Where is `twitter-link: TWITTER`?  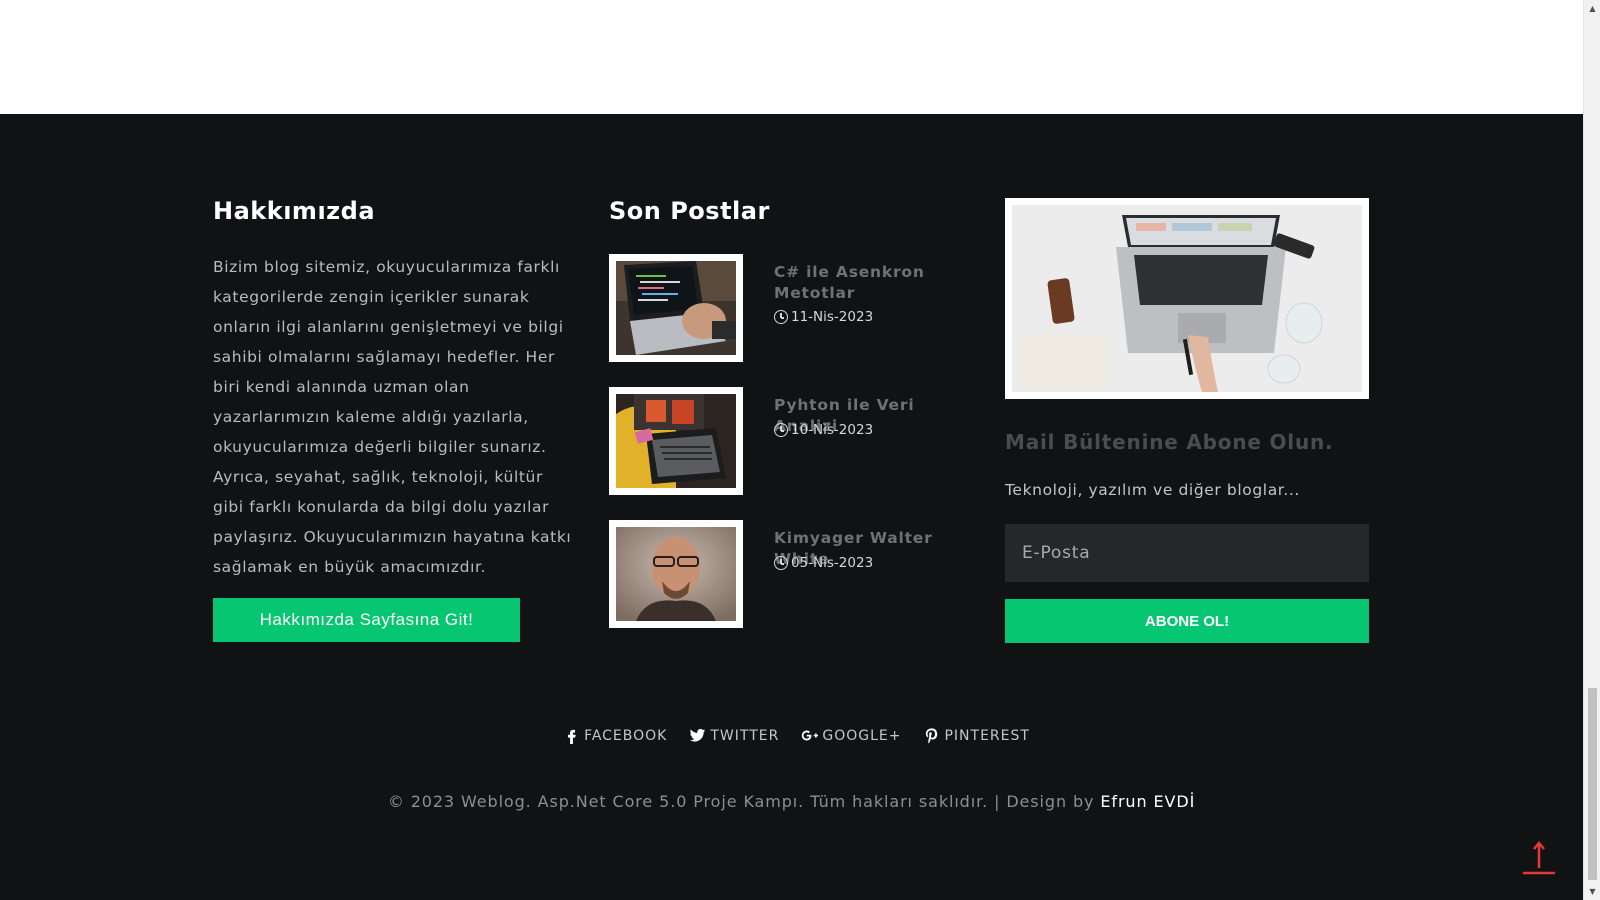 twitter-link: TWITTER is located at coordinates (734, 735).